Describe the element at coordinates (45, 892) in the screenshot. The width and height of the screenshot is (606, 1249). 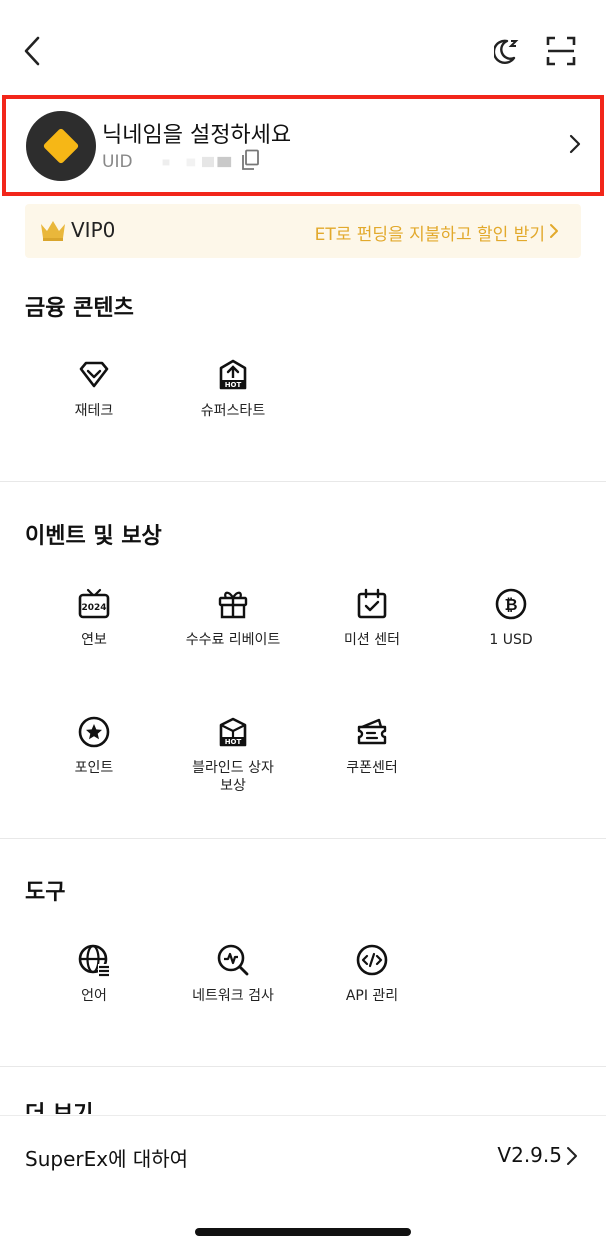
I see `section-title-tools: 도구` at that location.